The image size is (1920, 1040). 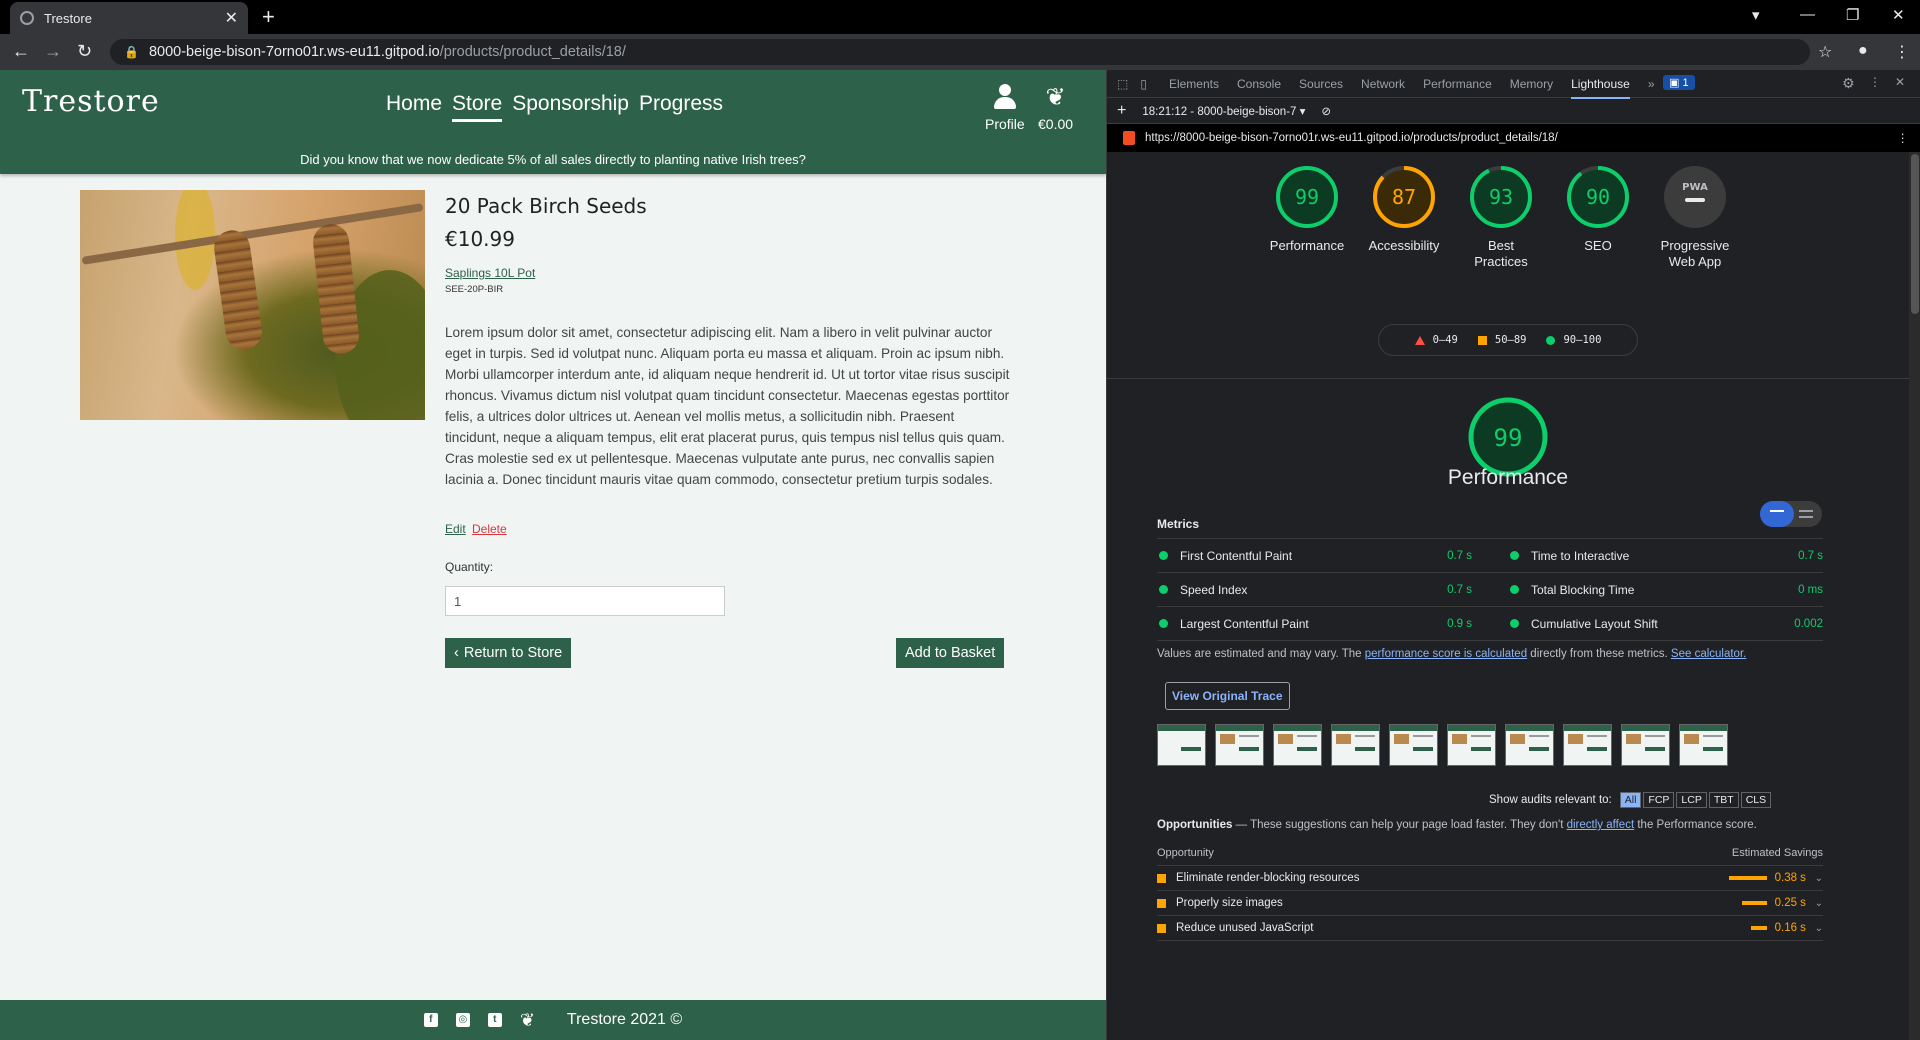 What do you see at coordinates (1914, 596) in the screenshot?
I see `report-scrollbar` at bounding box center [1914, 596].